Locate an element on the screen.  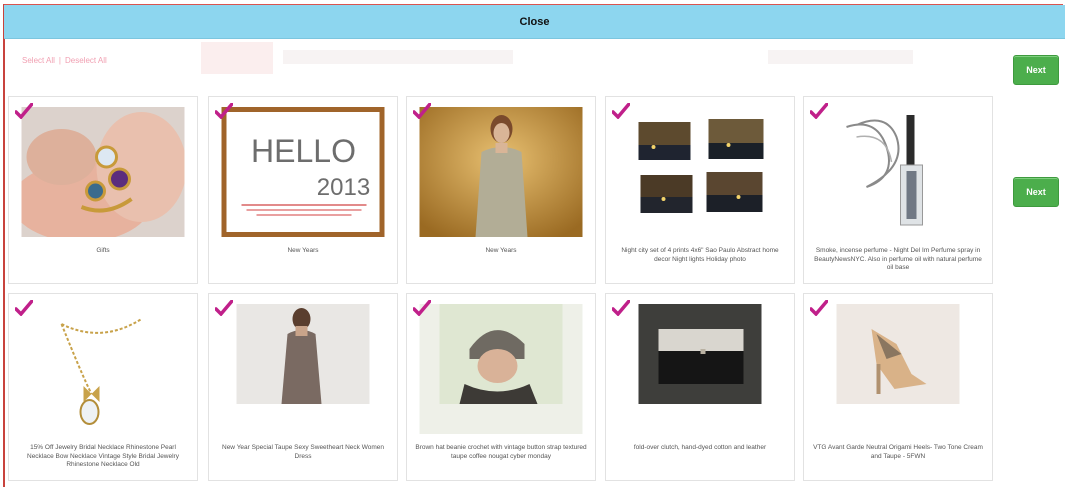
faded-header-text-right is located at coordinates (840, 57).